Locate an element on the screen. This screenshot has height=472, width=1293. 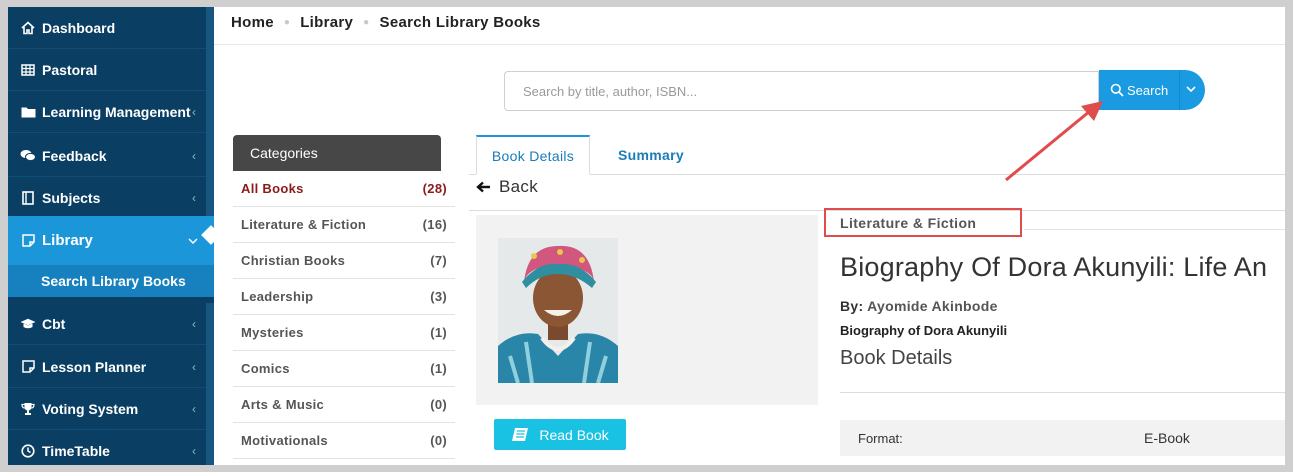
format-value: E-Book is located at coordinates (1167, 438).